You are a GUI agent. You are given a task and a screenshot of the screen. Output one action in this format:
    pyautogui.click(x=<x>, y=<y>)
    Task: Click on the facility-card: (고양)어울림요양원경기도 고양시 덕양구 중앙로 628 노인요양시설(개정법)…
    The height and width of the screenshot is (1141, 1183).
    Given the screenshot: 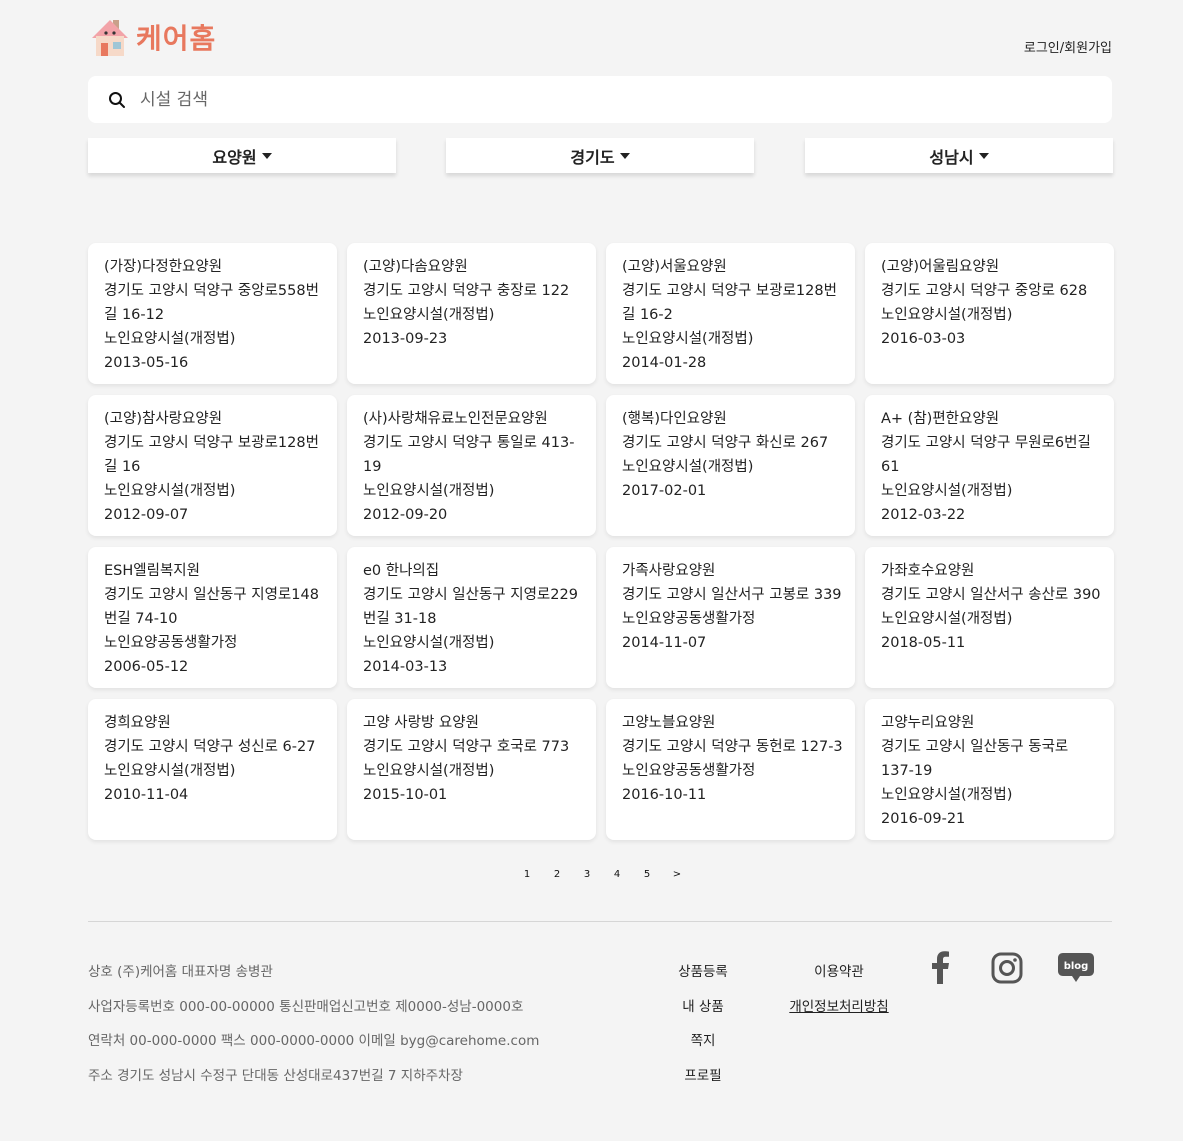 What is the action you would take?
    pyautogui.click(x=989, y=313)
    